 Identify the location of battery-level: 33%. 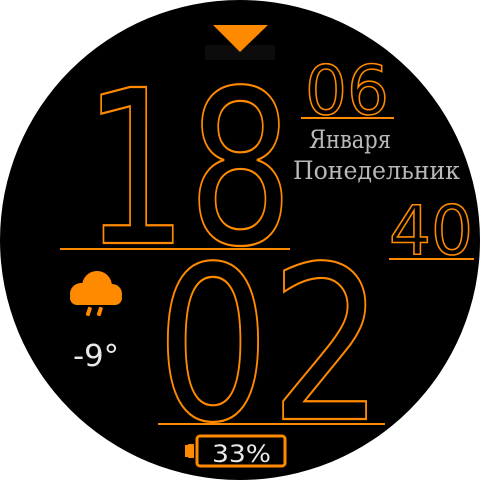
(241, 454).